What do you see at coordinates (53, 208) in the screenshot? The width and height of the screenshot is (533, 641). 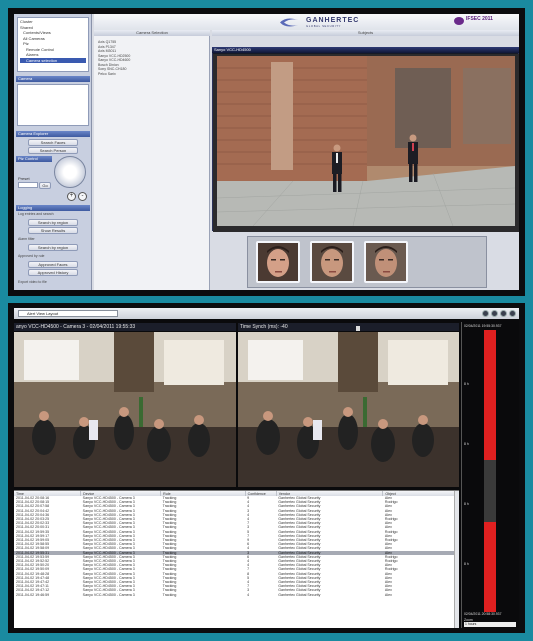 I see `logging-header: Logging` at bounding box center [53, 208].